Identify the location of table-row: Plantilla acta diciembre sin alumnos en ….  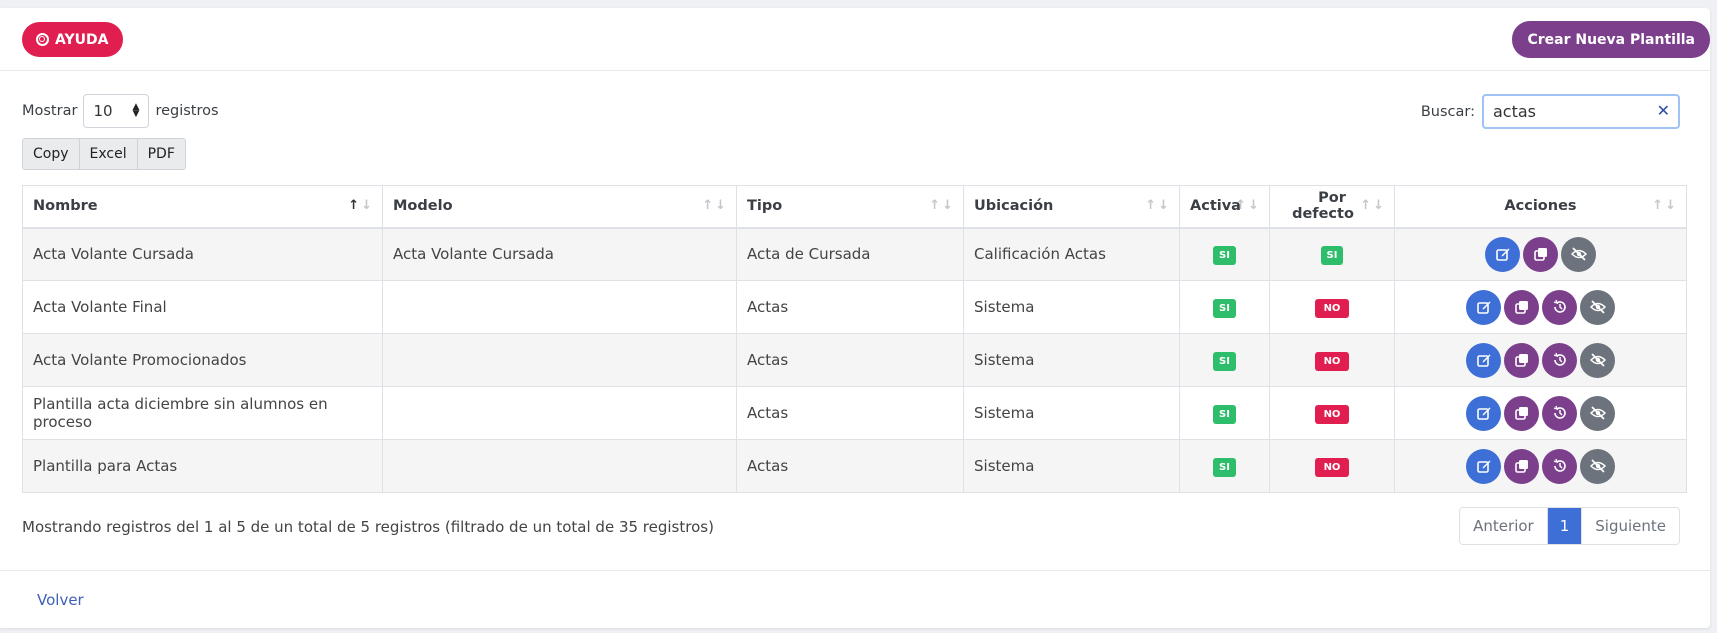
(854, 413).